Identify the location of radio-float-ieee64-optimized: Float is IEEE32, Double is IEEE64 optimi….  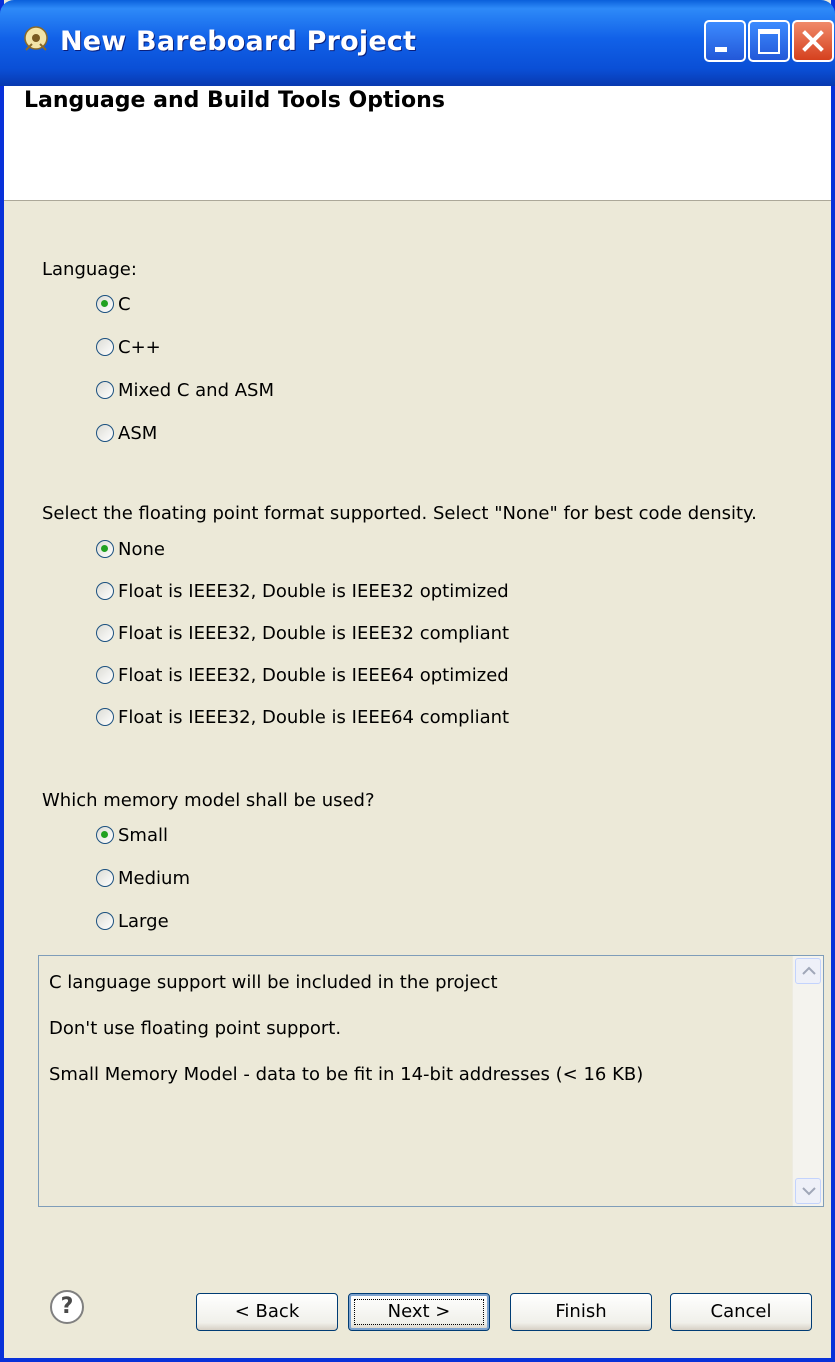
(302, 675).